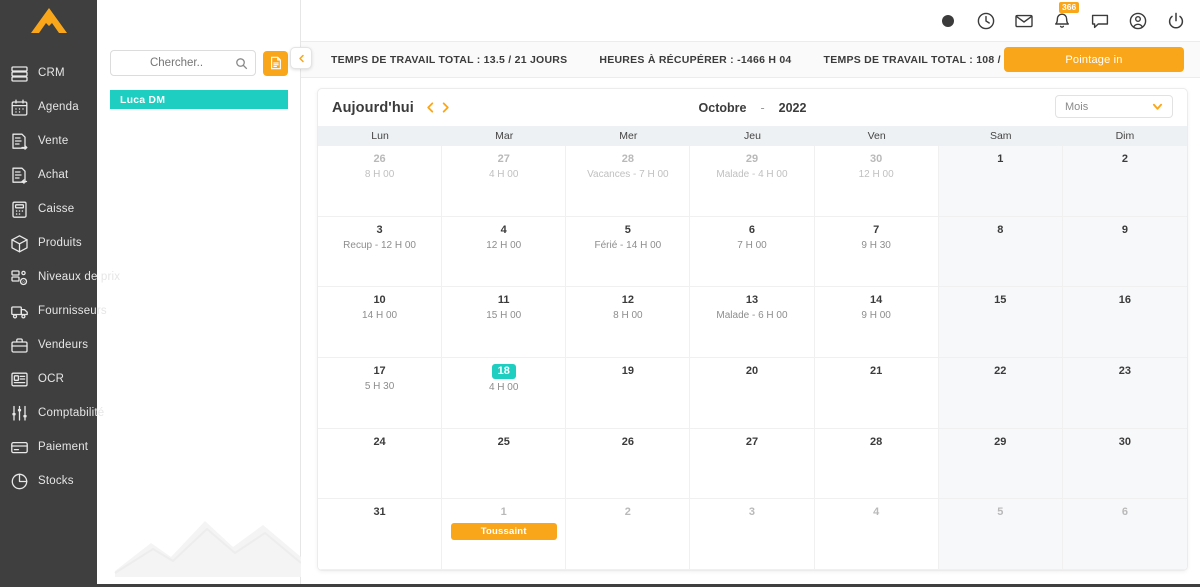 This screenshot has width=1200, height=587. What do you see at coordinates (1125, 370) in the screenshot?
I see `day-number: 23` at bounding box center [1125, 370].